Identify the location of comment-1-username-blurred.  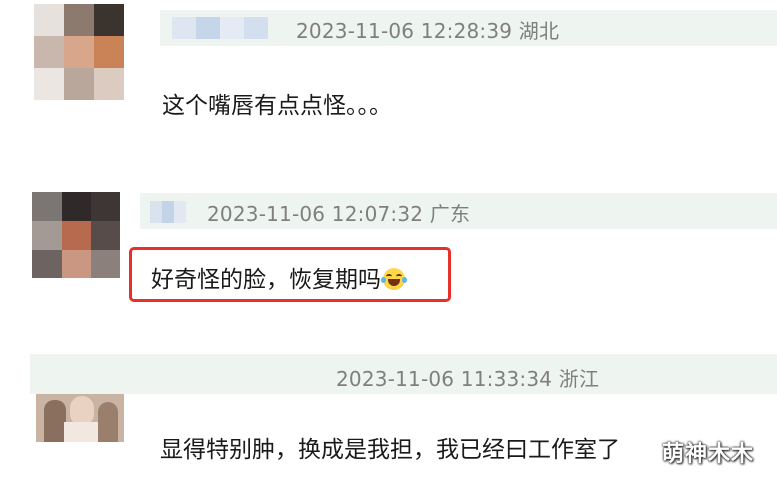
(220, 28).